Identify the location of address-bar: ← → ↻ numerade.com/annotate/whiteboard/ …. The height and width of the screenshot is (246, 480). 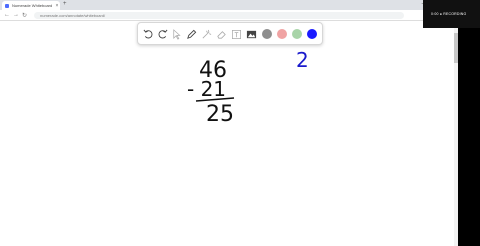
(229, 15).